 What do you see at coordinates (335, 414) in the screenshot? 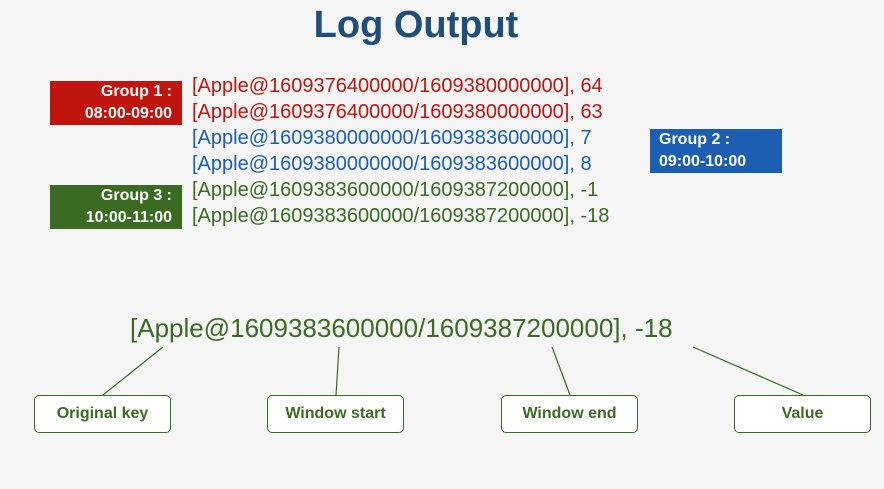
I see `callout-window-start: Window start` at bounding box center [335, 414].